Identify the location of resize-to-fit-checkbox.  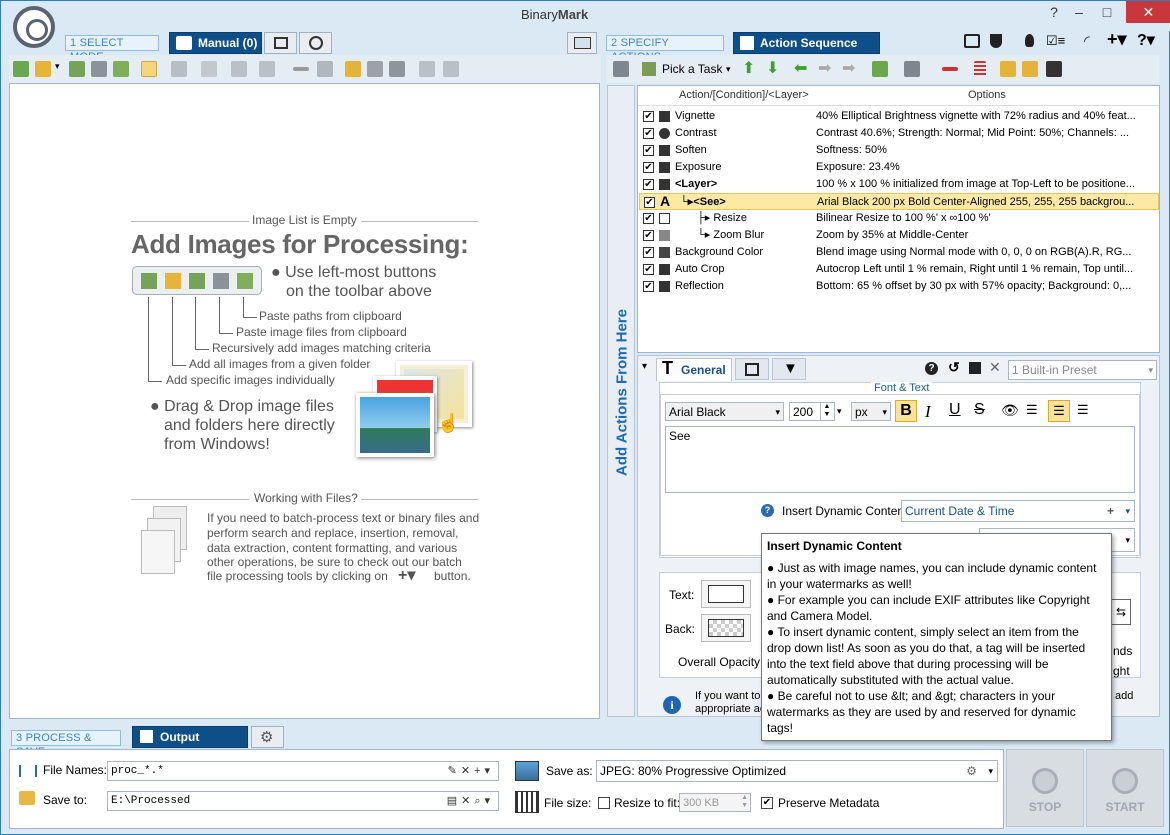
(604, 803).